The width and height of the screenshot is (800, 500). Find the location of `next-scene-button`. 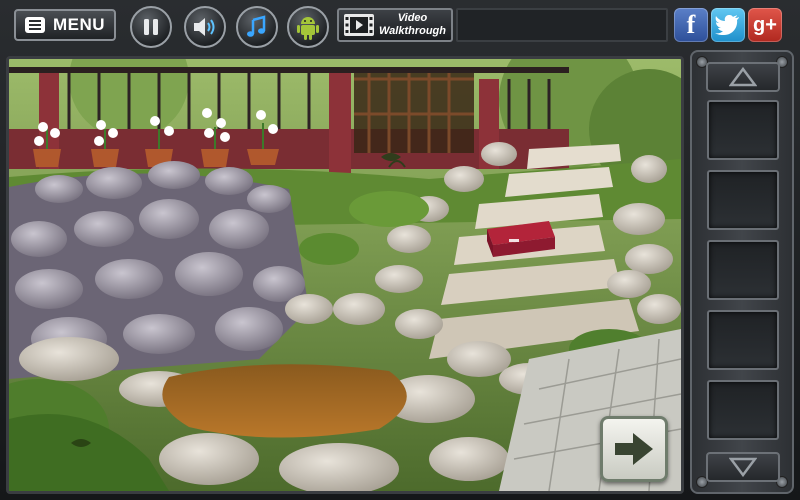

next-scene-button is located at coordinates (634, 449).